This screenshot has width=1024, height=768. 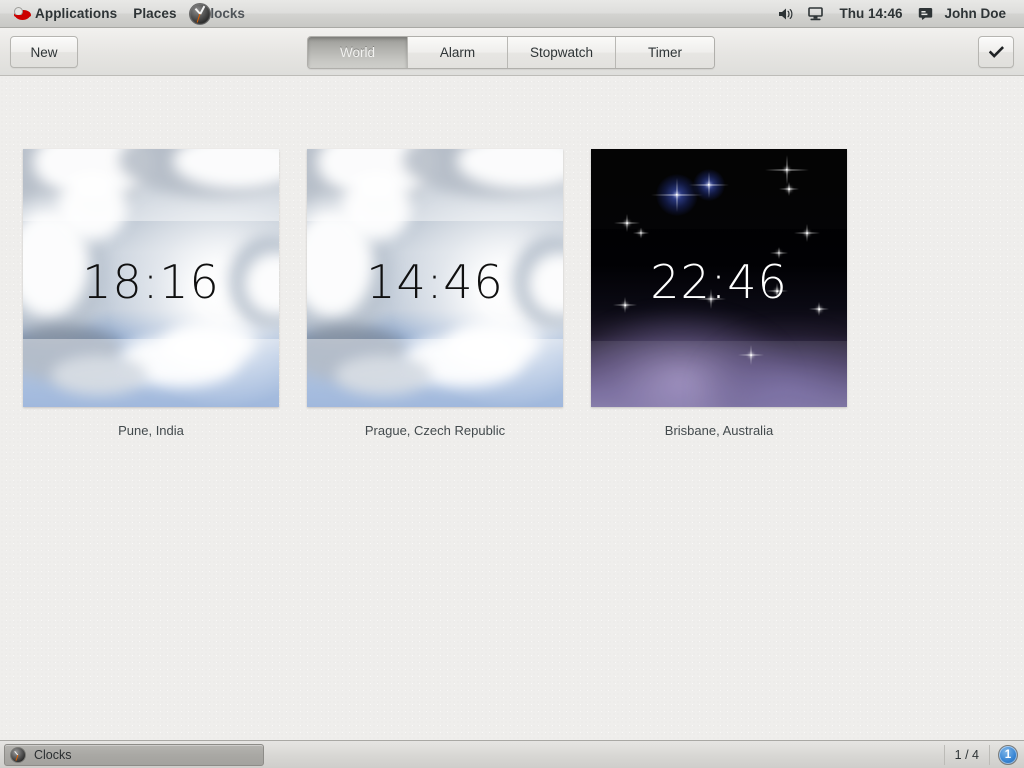 I want to click on clock-location-label: Pune, India, so click(x=151, y=430).